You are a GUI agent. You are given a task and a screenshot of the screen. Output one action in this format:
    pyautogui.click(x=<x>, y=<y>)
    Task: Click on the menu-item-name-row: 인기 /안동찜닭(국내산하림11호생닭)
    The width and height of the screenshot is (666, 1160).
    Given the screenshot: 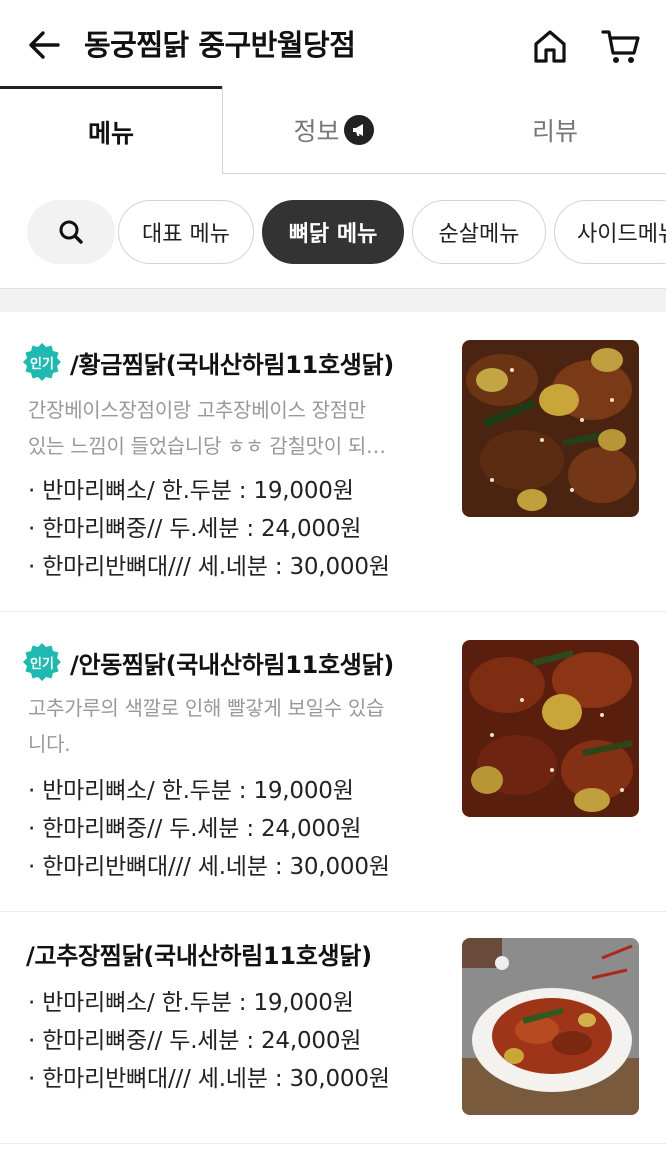 What is the action you would take?
    pyautogui.click(x=208, y=662)
    